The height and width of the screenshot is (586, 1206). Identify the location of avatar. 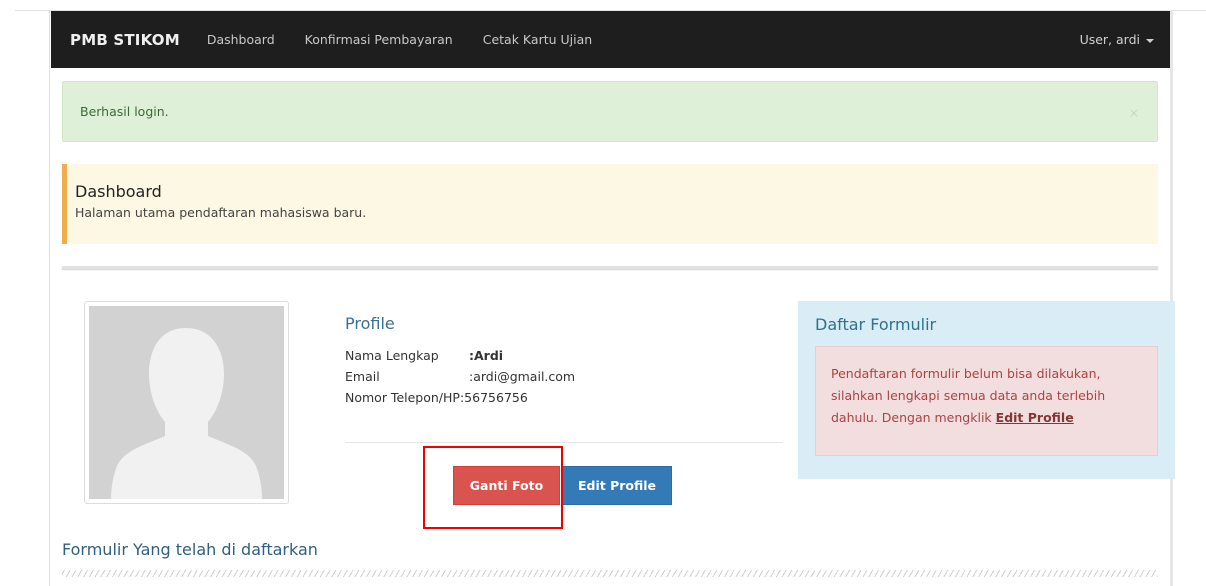
(186, 402).